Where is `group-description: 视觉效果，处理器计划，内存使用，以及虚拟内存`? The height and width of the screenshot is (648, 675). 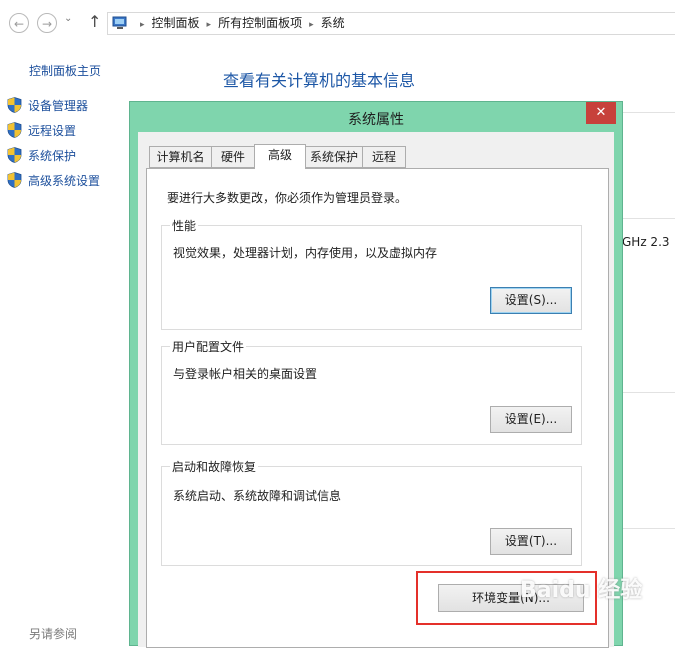
group-description: 视觉效果，处理器计划，内存使用，以及虚拟内存 is located at coordinates (305, 253).